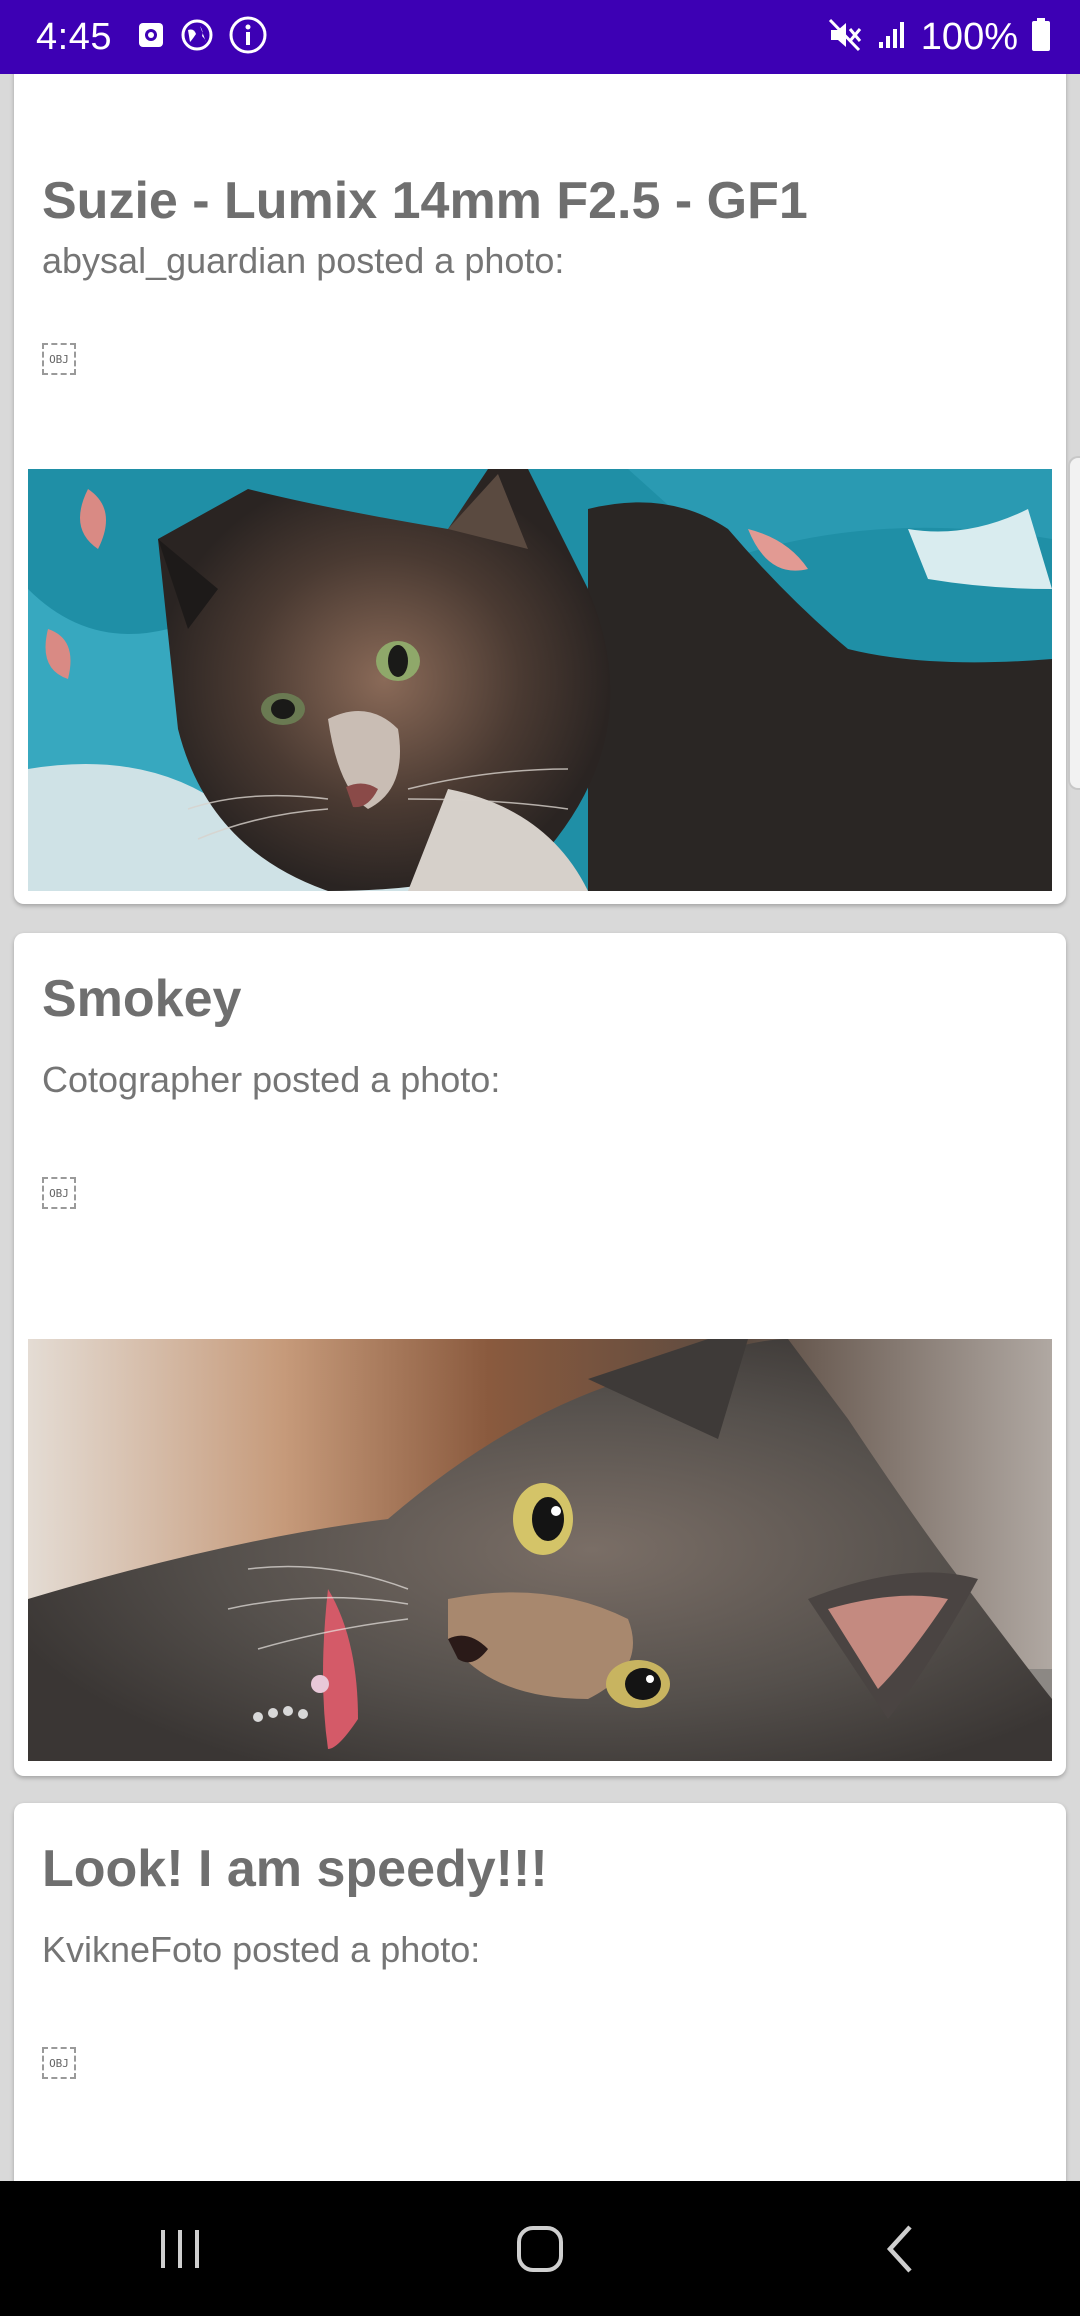 The image size is (1080, 2316). I want to click on battery-icon, so click(1041, 37).